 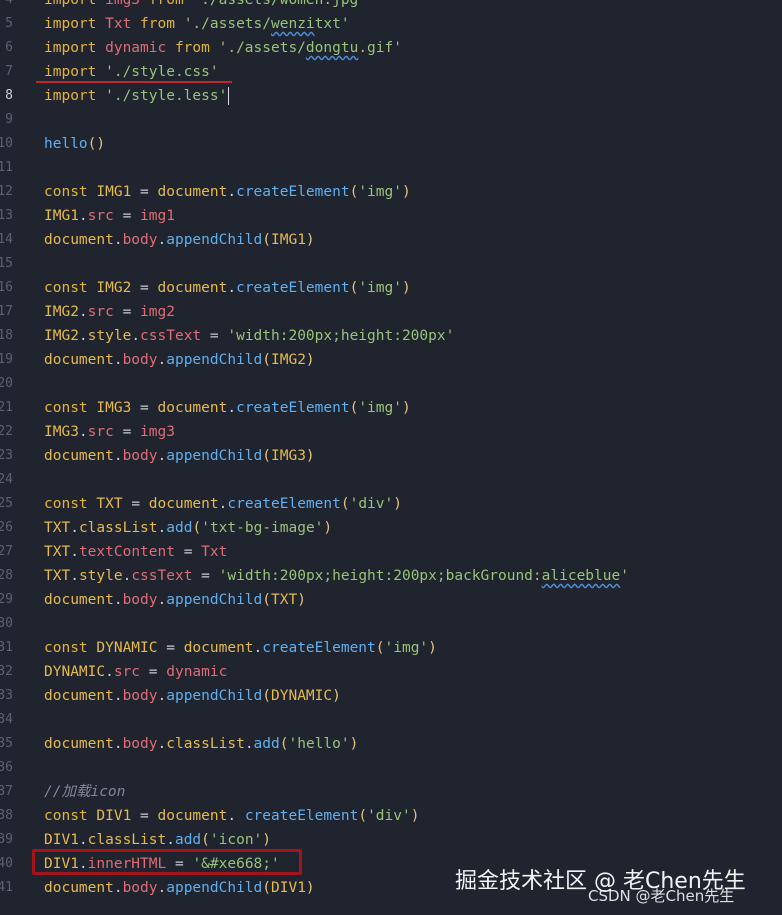 I want to click on code-token: aliceblue, so click(x=581, y=576).